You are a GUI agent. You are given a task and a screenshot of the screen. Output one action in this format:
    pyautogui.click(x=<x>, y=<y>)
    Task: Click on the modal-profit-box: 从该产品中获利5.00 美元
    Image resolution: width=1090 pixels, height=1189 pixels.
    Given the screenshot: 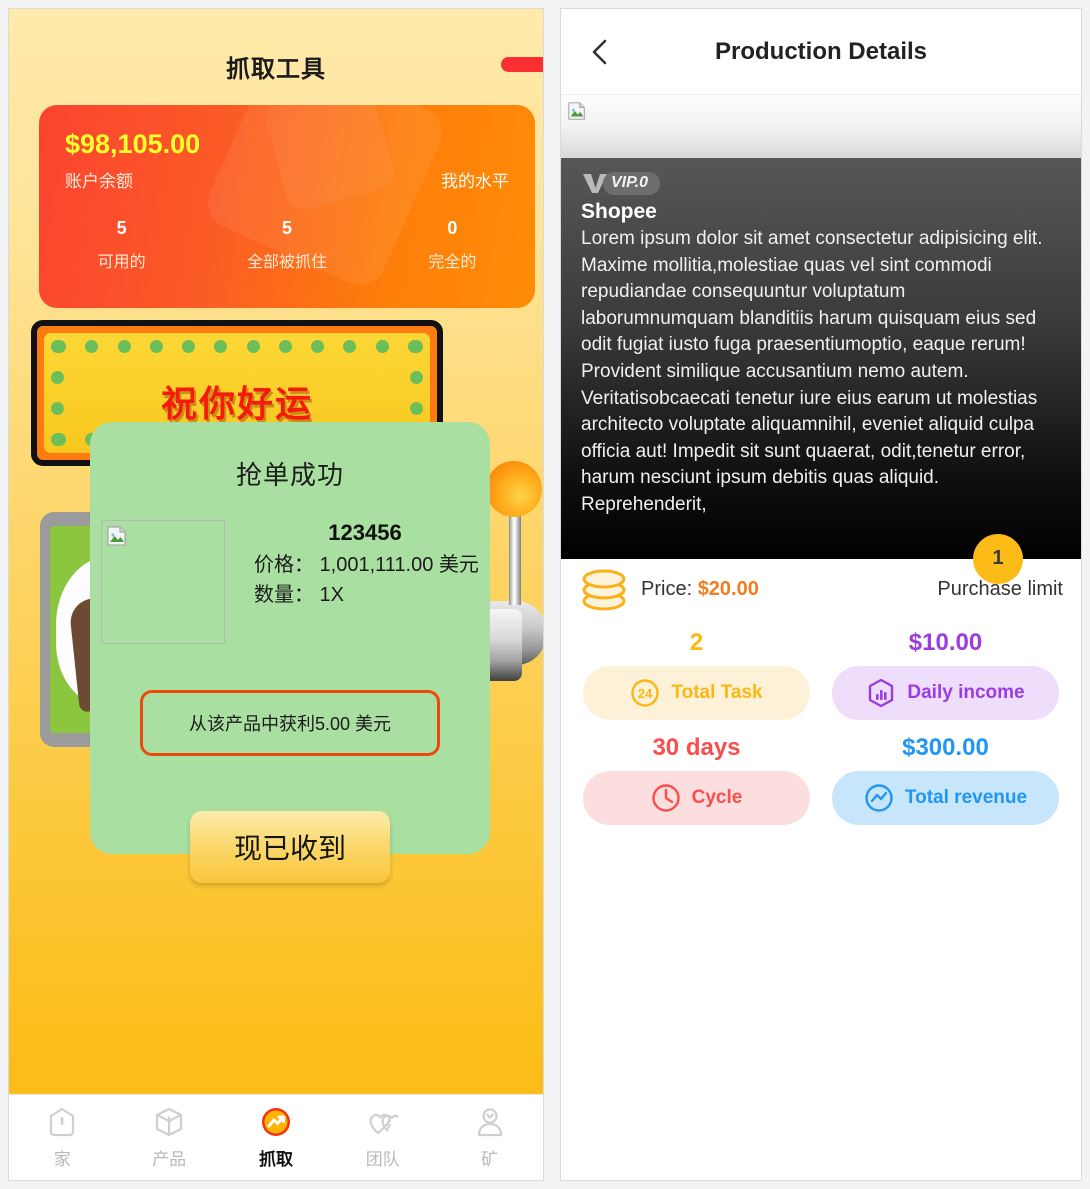 What is the action you would take?
    pyautogui.click(x=290, y=723)
    